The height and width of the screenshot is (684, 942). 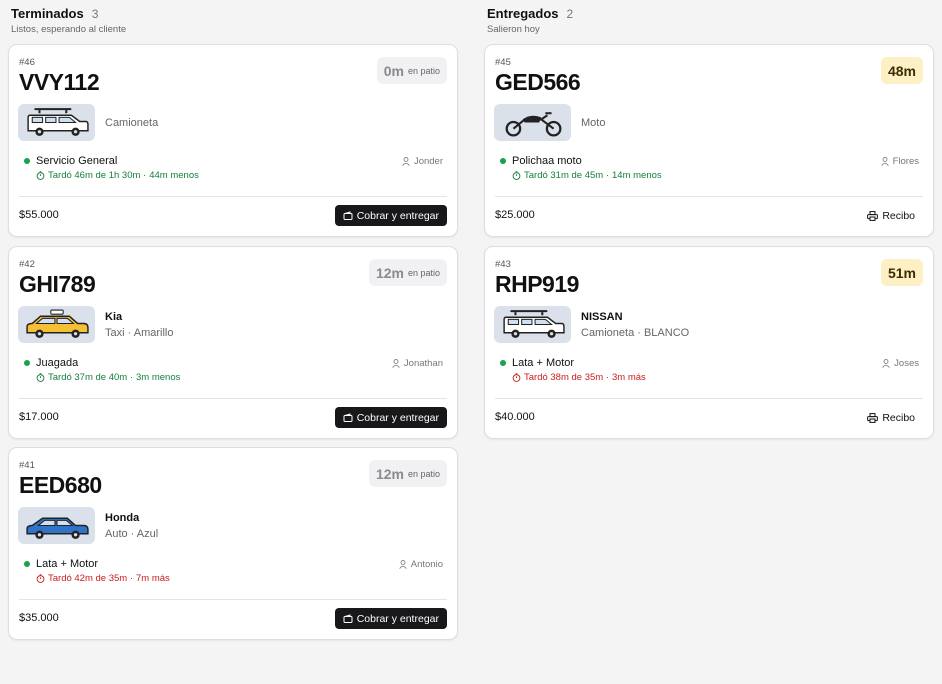 What do you see at coordinates (57, 284) in the screenshot?
I see `license-plate: GHI789` at bounding box center [57, 284].